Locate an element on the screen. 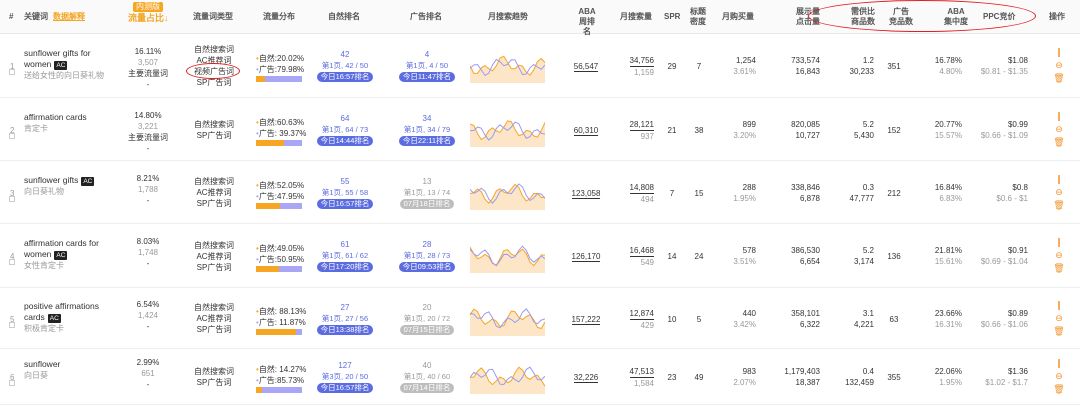  ad-rank: 4 is located at coordinates (427, 54).